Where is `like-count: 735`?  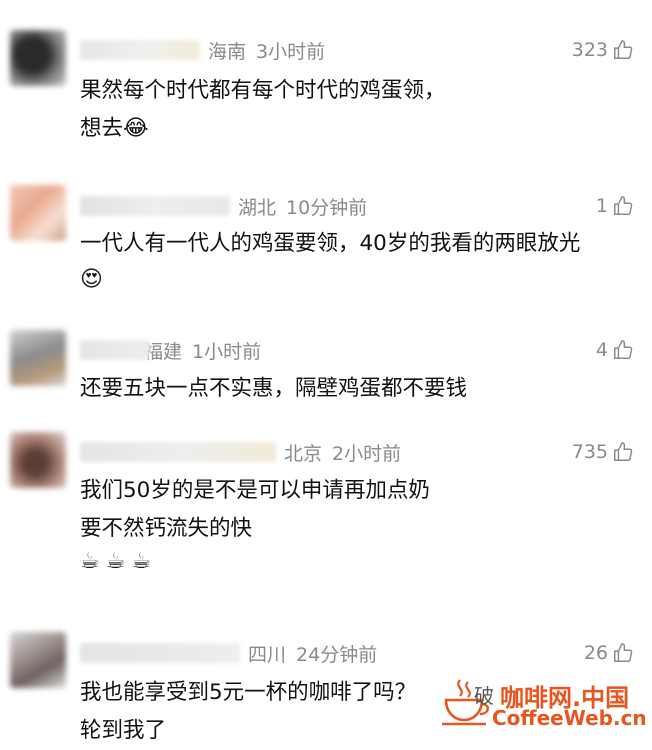
like-count: 735 is located at coordinates (589, 452).